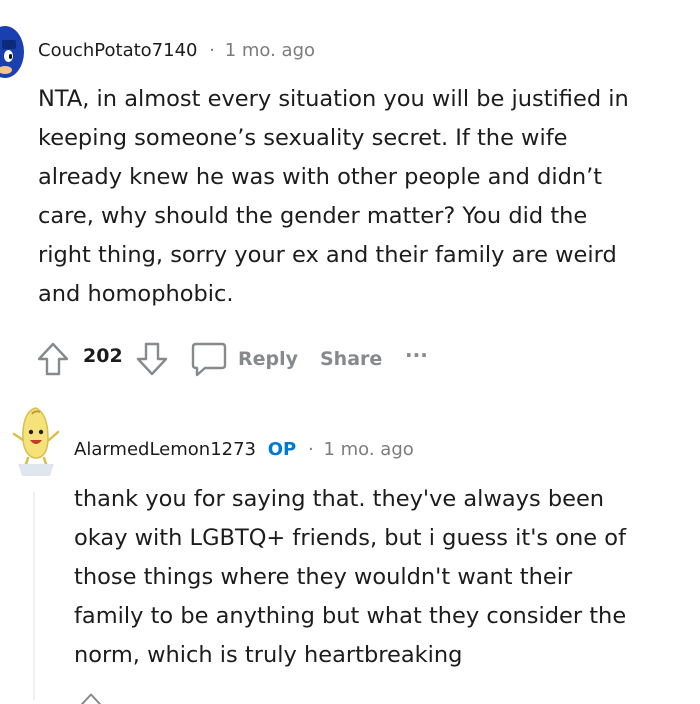 The height and width of the screenshot is (704, 700). I want to click on avatar-muzzle, so click(6, 70).